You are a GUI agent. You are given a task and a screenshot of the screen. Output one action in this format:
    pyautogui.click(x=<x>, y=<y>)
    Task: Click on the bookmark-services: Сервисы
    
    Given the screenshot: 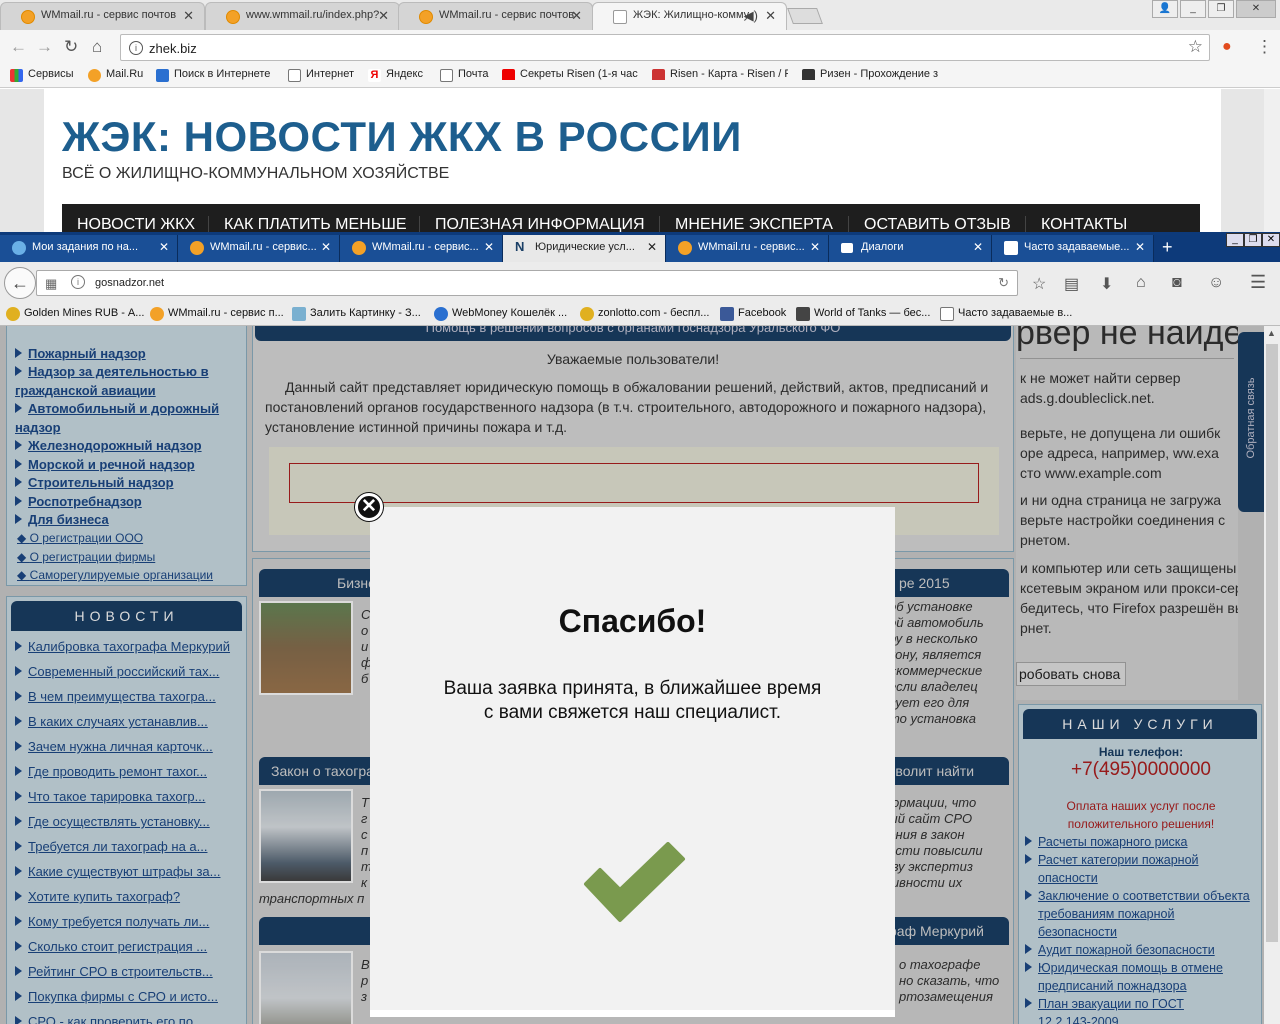 What is the action you would take?
    pyautogui.click(x=42, y=75)
    